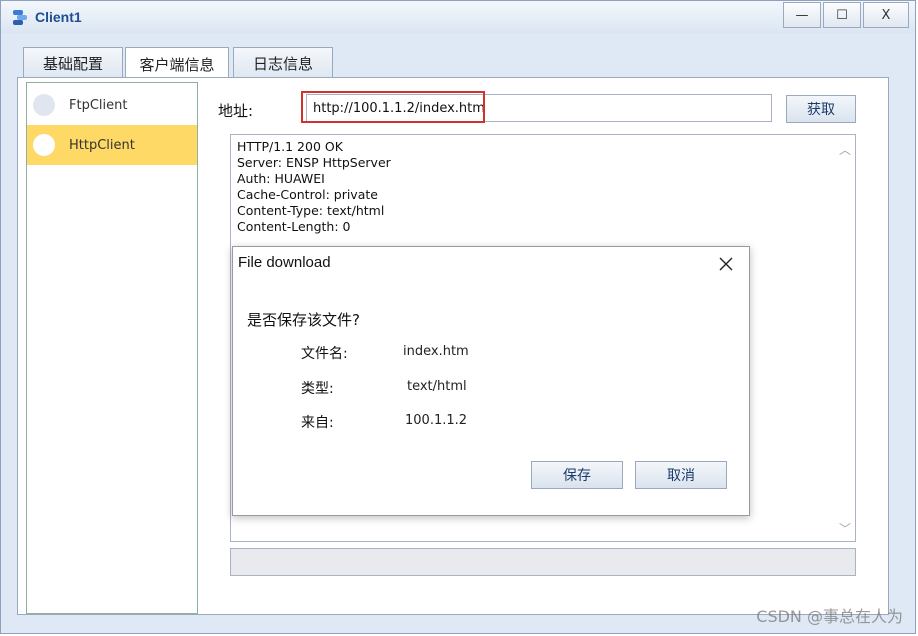  What do you see at coordinates (829, 616) in the screenshot?
I see `watermark: CSDN @事总在人为` at bounding box center [829, 616].